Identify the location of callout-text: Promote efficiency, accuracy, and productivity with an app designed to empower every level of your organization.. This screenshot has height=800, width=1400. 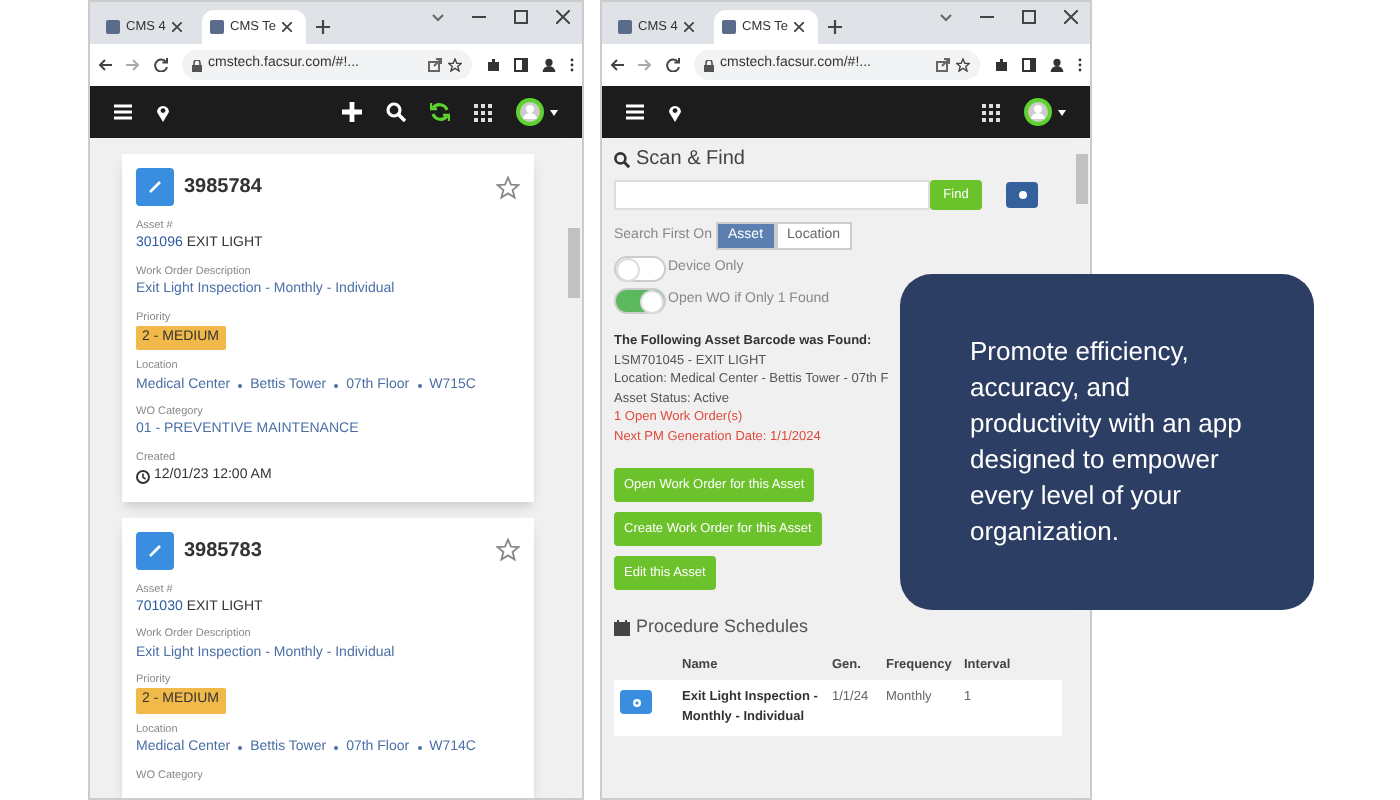
(1107, 442).